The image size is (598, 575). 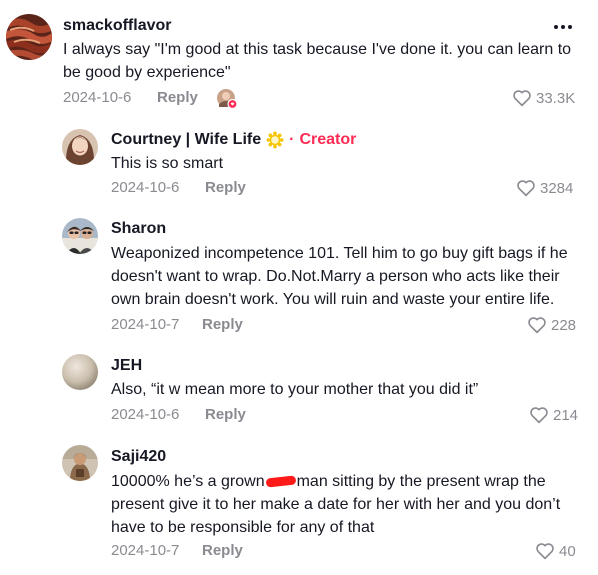 I want to click on redaction-mark, so click(x=280, y=481).